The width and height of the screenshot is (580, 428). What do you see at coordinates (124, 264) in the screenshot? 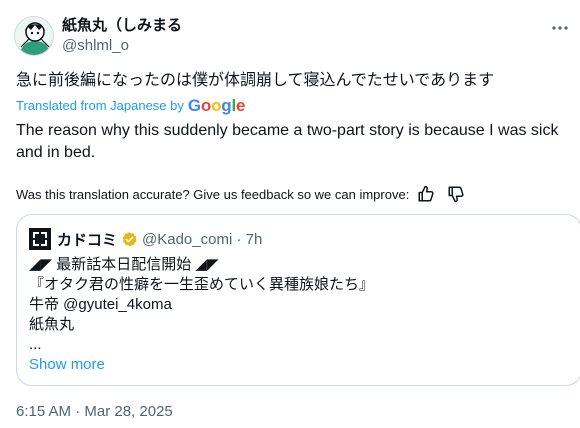
I see `quoted-line: ◢◤ 最新話本日配信開始 ◢◤` at bounding box center [124, 264].